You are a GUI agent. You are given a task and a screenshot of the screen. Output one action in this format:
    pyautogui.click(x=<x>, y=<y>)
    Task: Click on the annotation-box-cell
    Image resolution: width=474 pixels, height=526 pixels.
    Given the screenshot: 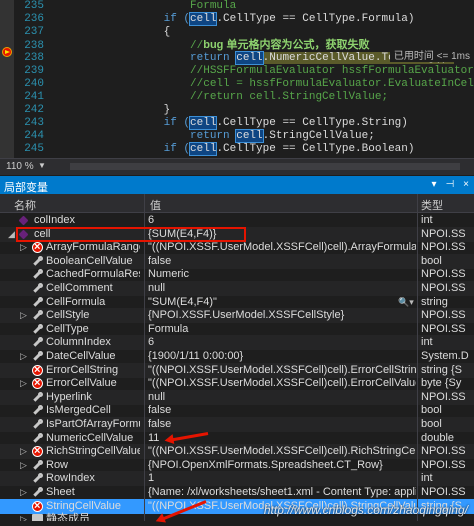 What is the action you would take?
    pyautogui.click(x=131, y=234)
    